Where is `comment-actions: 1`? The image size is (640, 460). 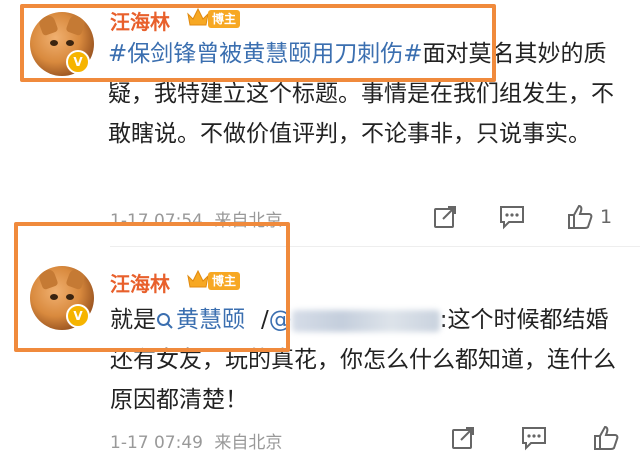 comment-actions: 1 is located at coordinates (522, 217).